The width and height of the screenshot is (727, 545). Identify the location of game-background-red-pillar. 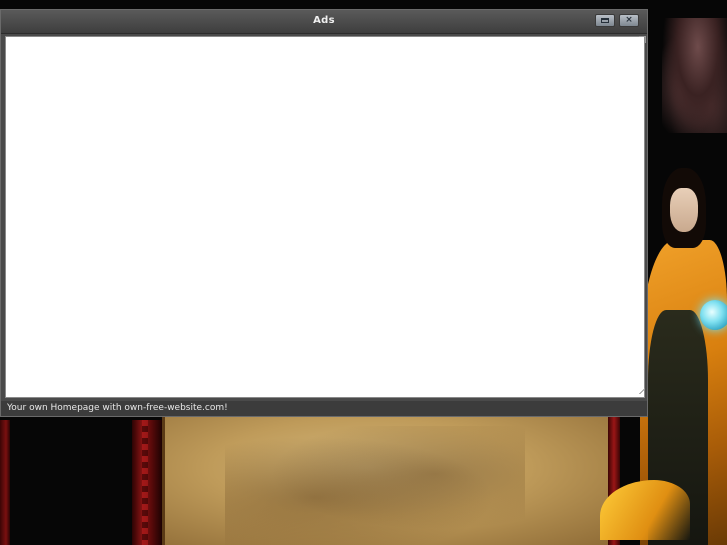
(147, 482).